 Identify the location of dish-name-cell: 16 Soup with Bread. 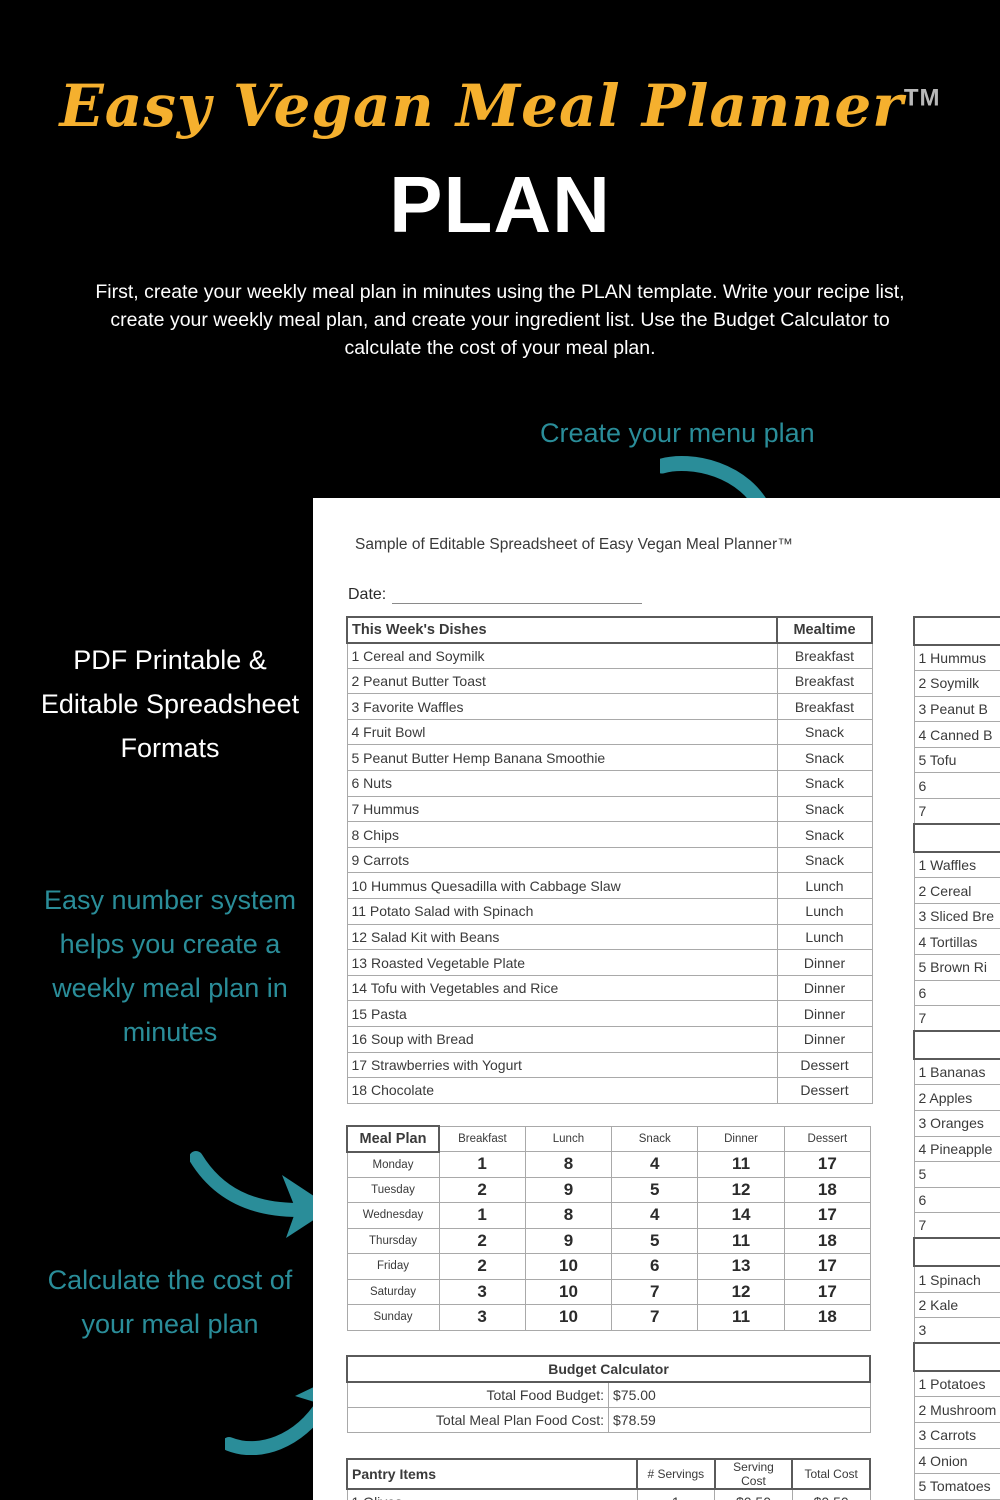
(562, 1039).